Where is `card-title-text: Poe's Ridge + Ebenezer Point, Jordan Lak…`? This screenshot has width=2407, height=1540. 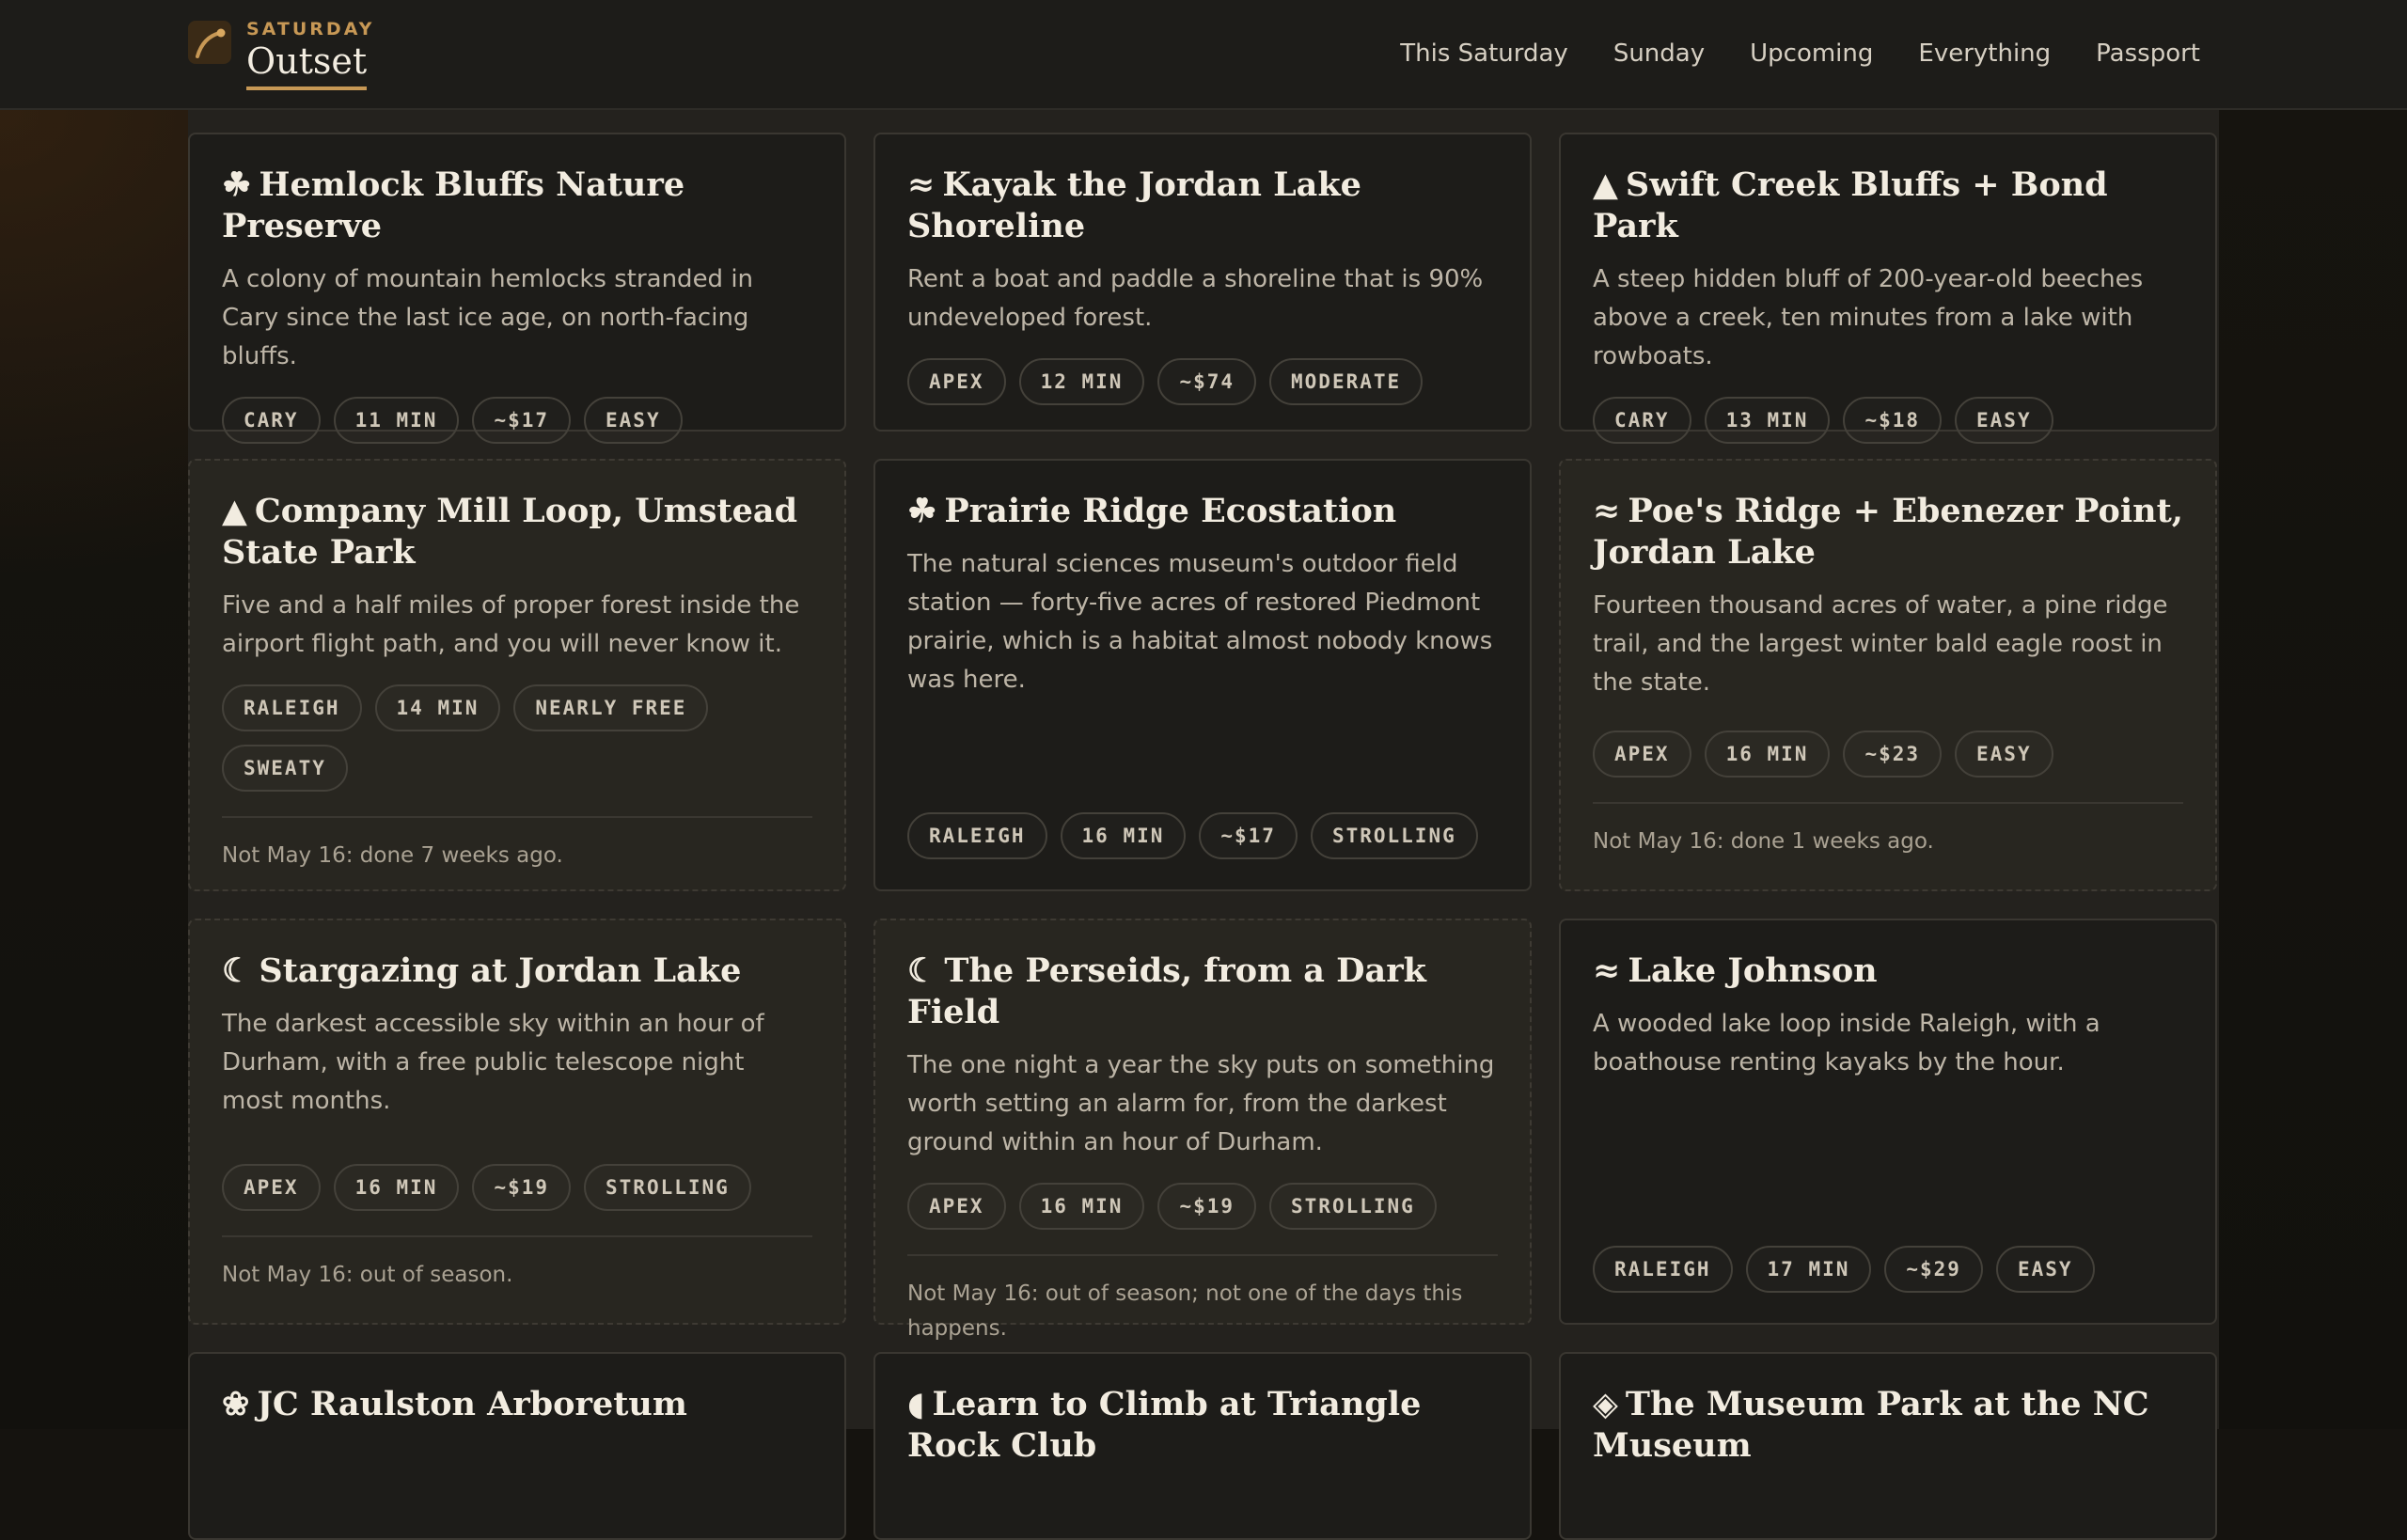
card-title-text: Poe's Ridge + Ebenezer Point, Jordan Lak… is located at coordinates (1888, 532).